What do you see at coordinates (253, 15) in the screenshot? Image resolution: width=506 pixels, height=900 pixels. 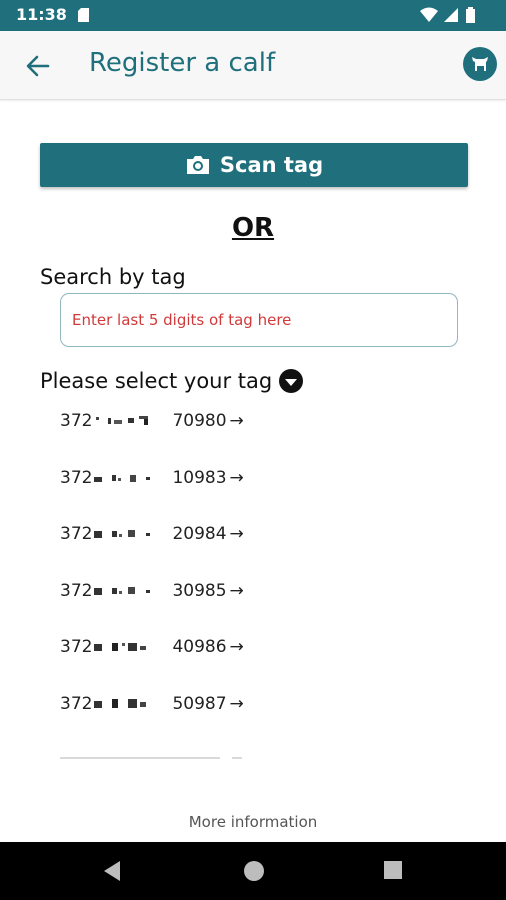 I see `status-bar: 11:38` at bounding box center [253, 15].